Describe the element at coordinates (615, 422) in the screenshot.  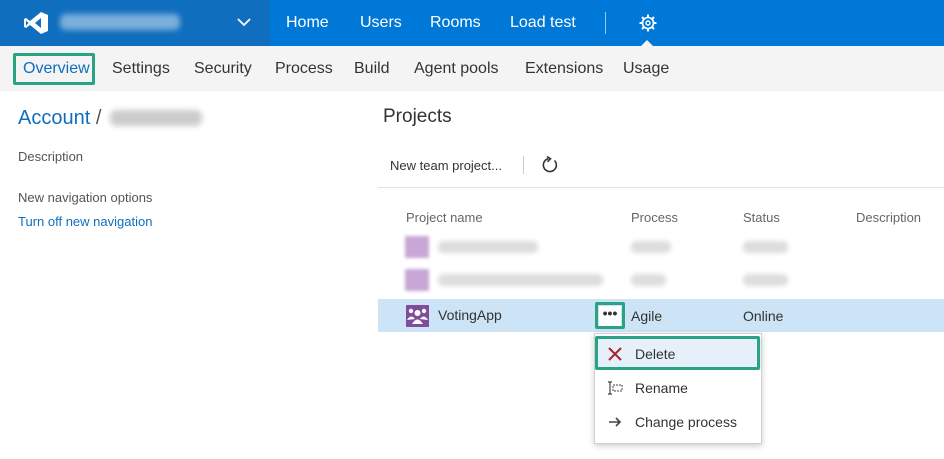
I see `arrow-right-icon` at that location.